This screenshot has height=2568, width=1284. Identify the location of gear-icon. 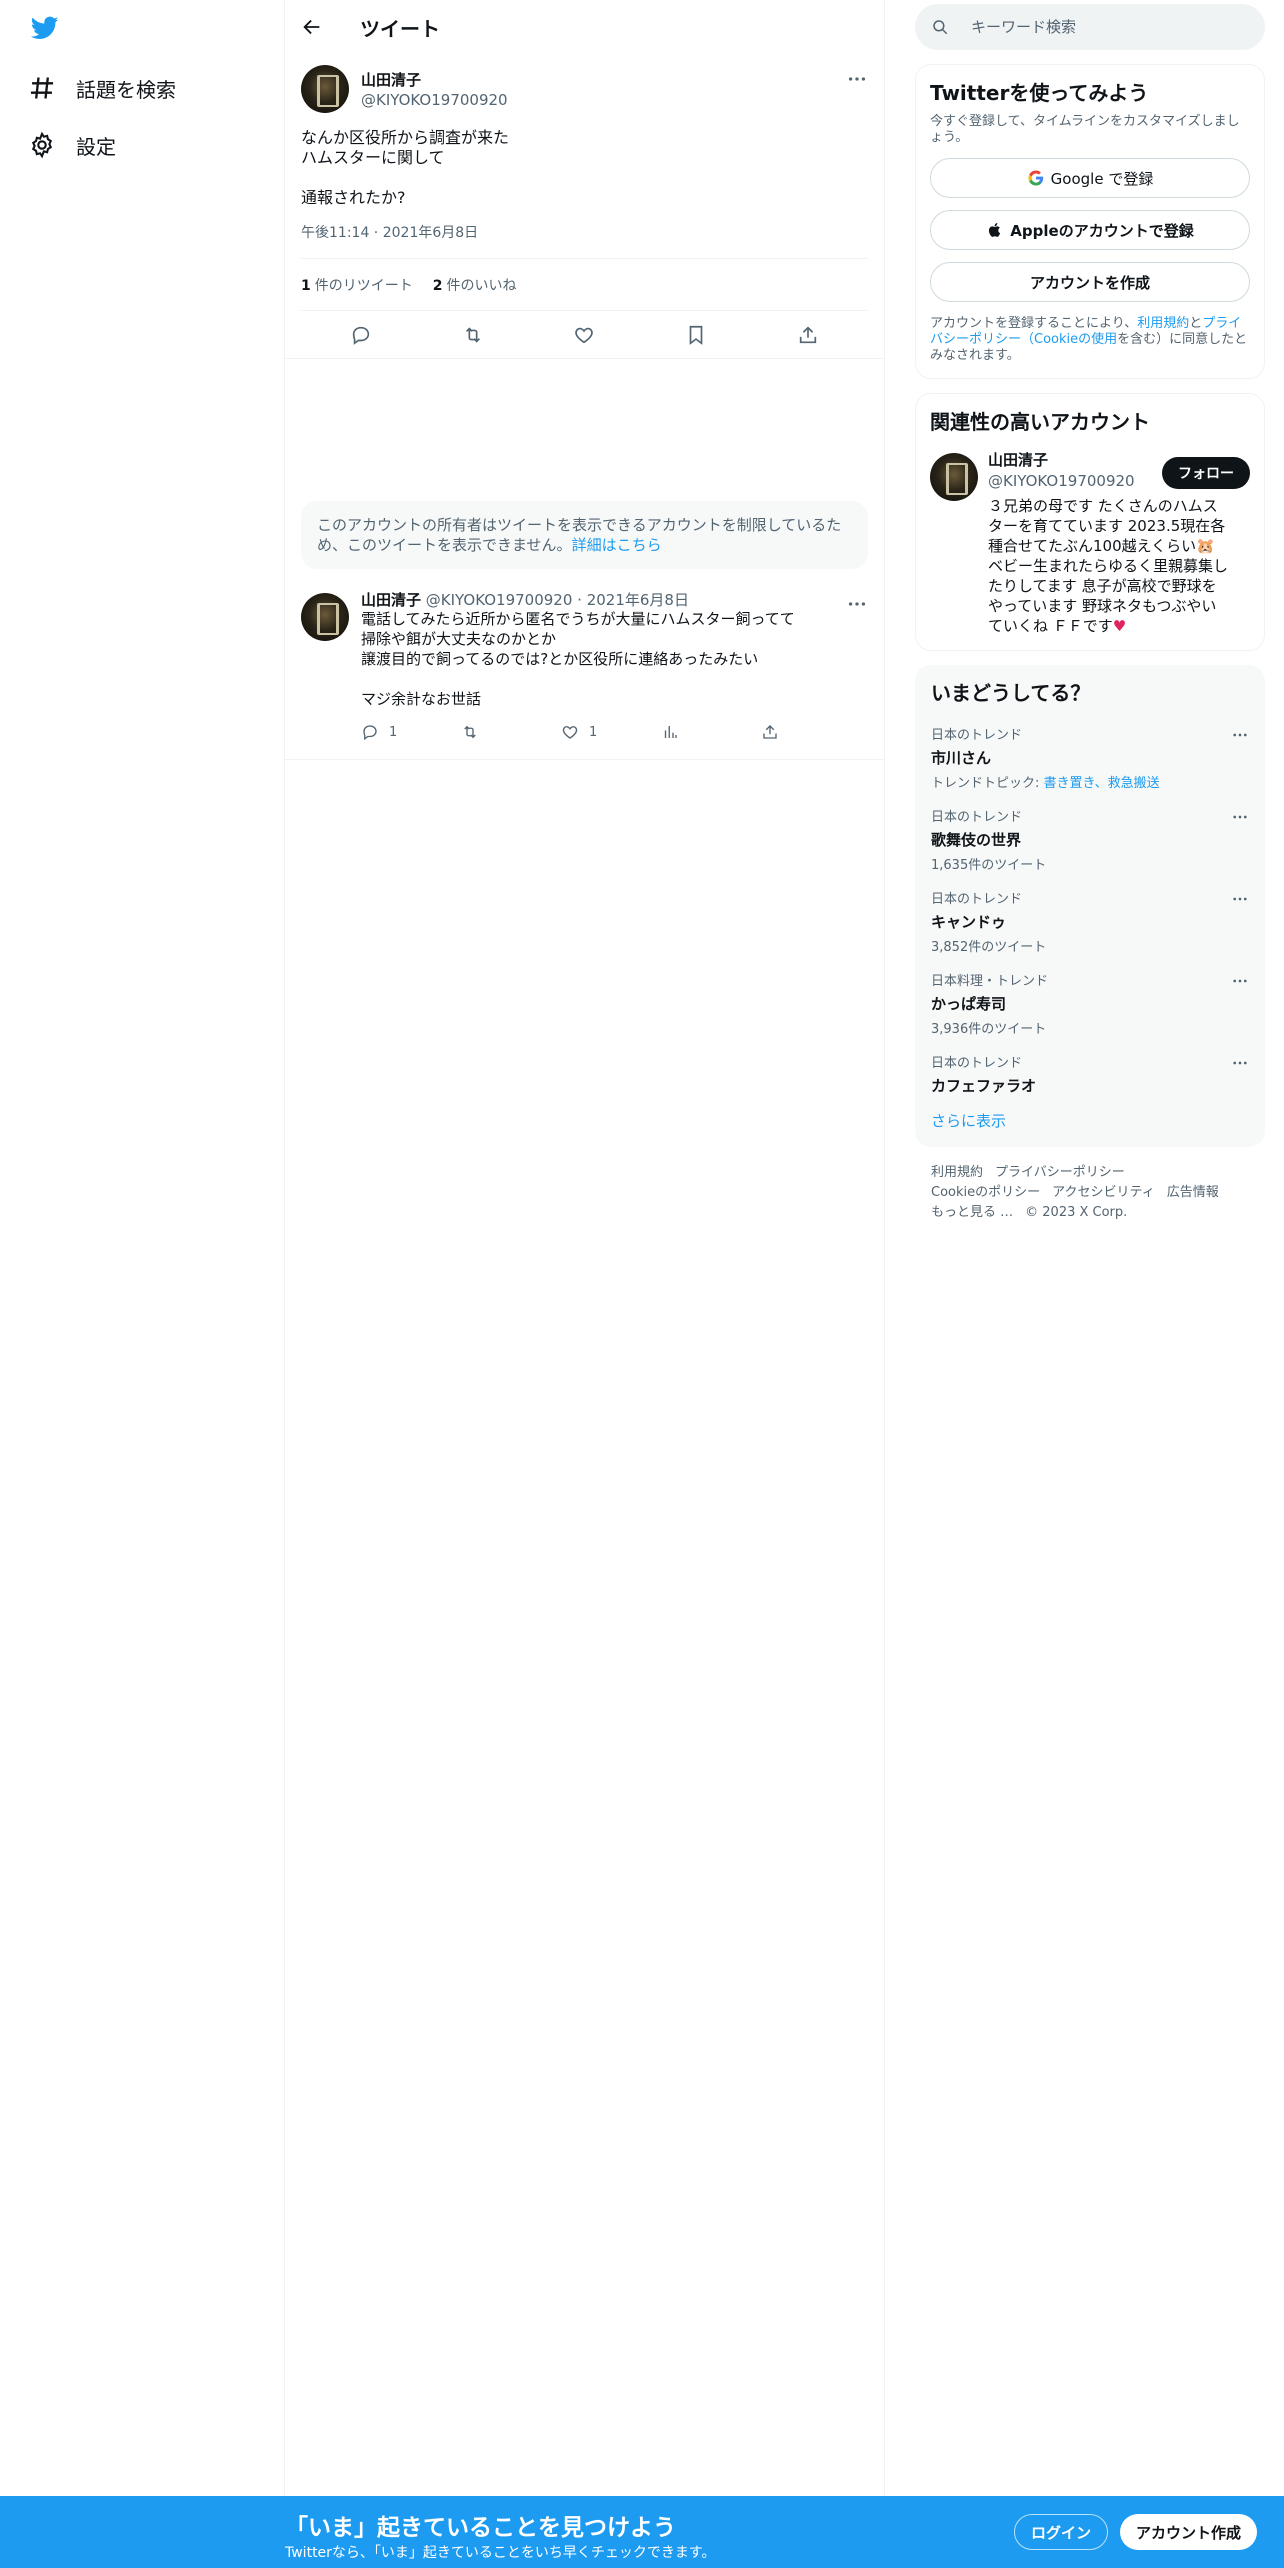
(42, 145).